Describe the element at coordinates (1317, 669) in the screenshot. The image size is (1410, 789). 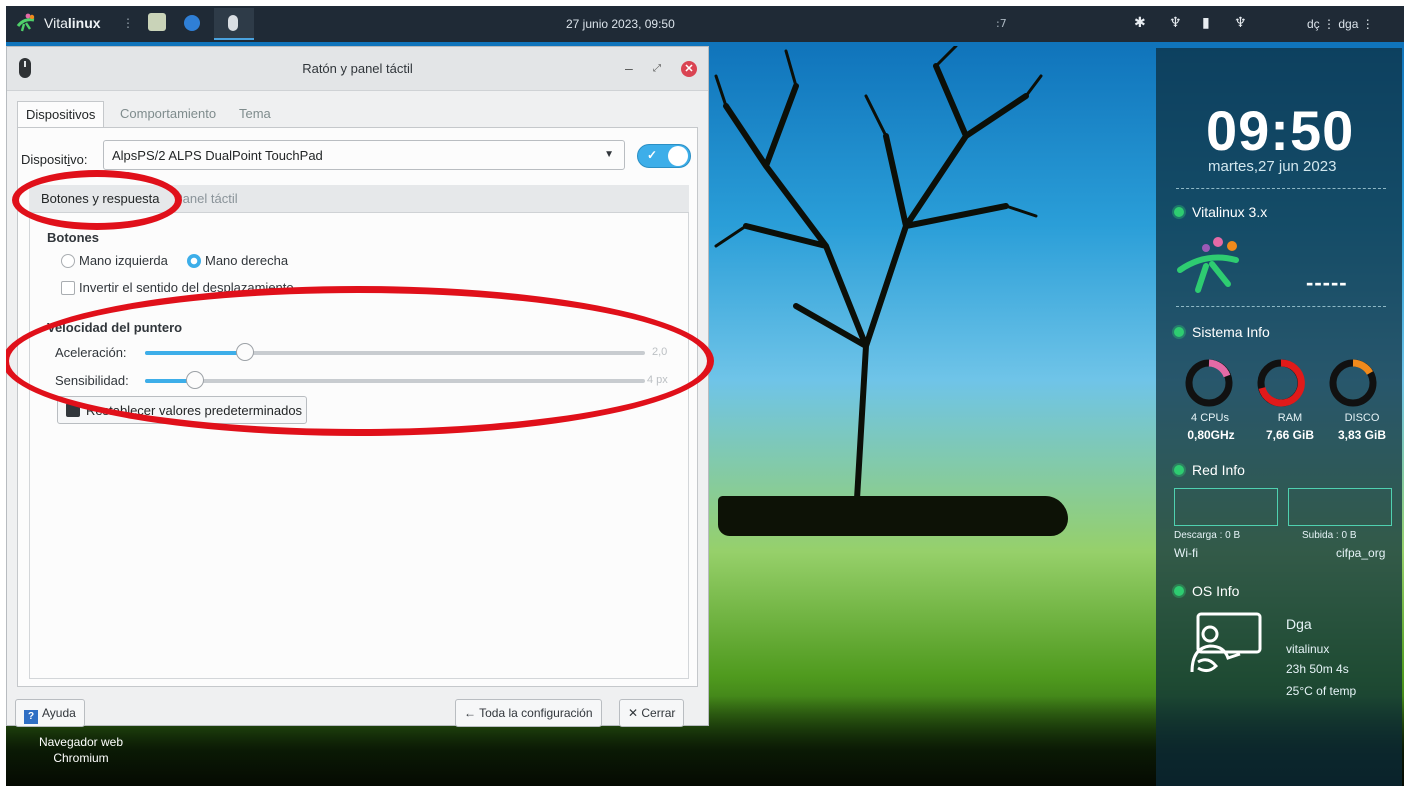
I see `os-uptime: 23h 50m 4s` at that location.